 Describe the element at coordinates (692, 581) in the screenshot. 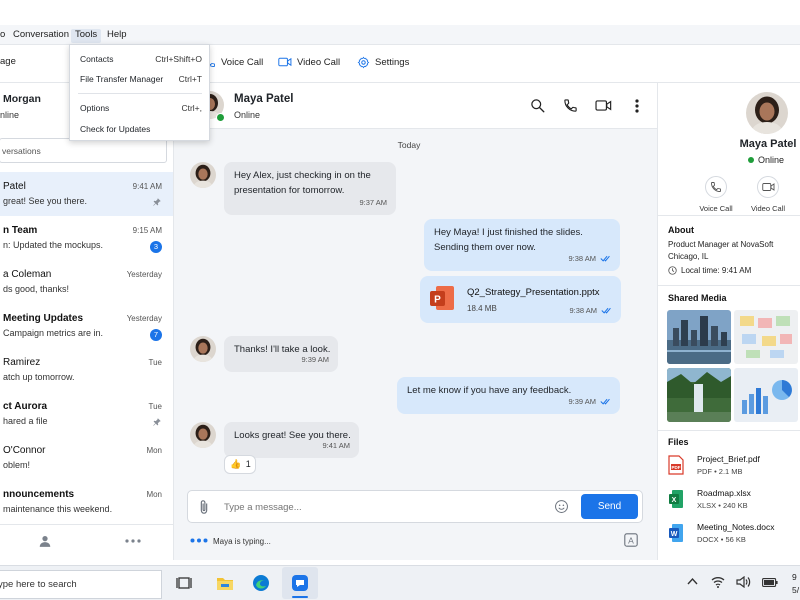

I see `chevron-up-icon` at that location.